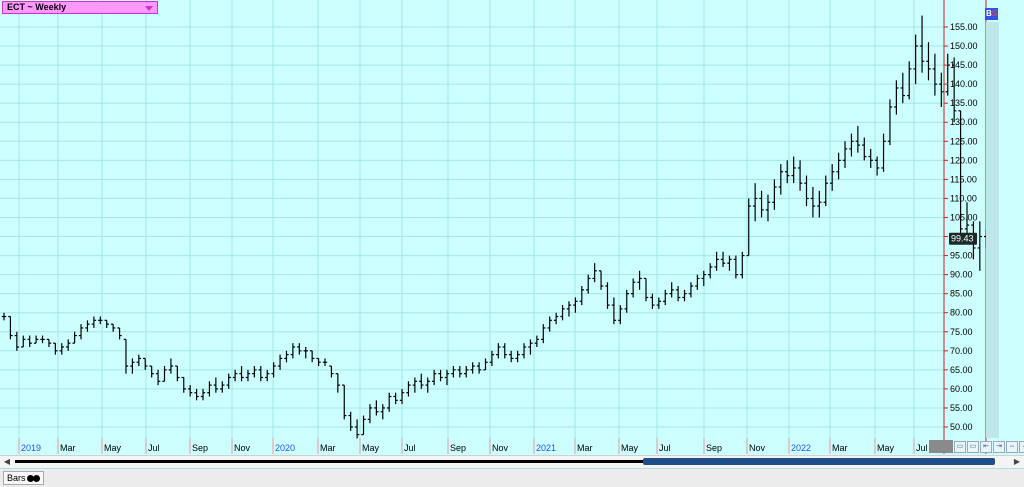 Image resolution: width=1024 pixels, height=487 pixels. Describe the element at coordinates (7, 462) in the screenshot. I see `scroll-left-icon: ◀` at that location.